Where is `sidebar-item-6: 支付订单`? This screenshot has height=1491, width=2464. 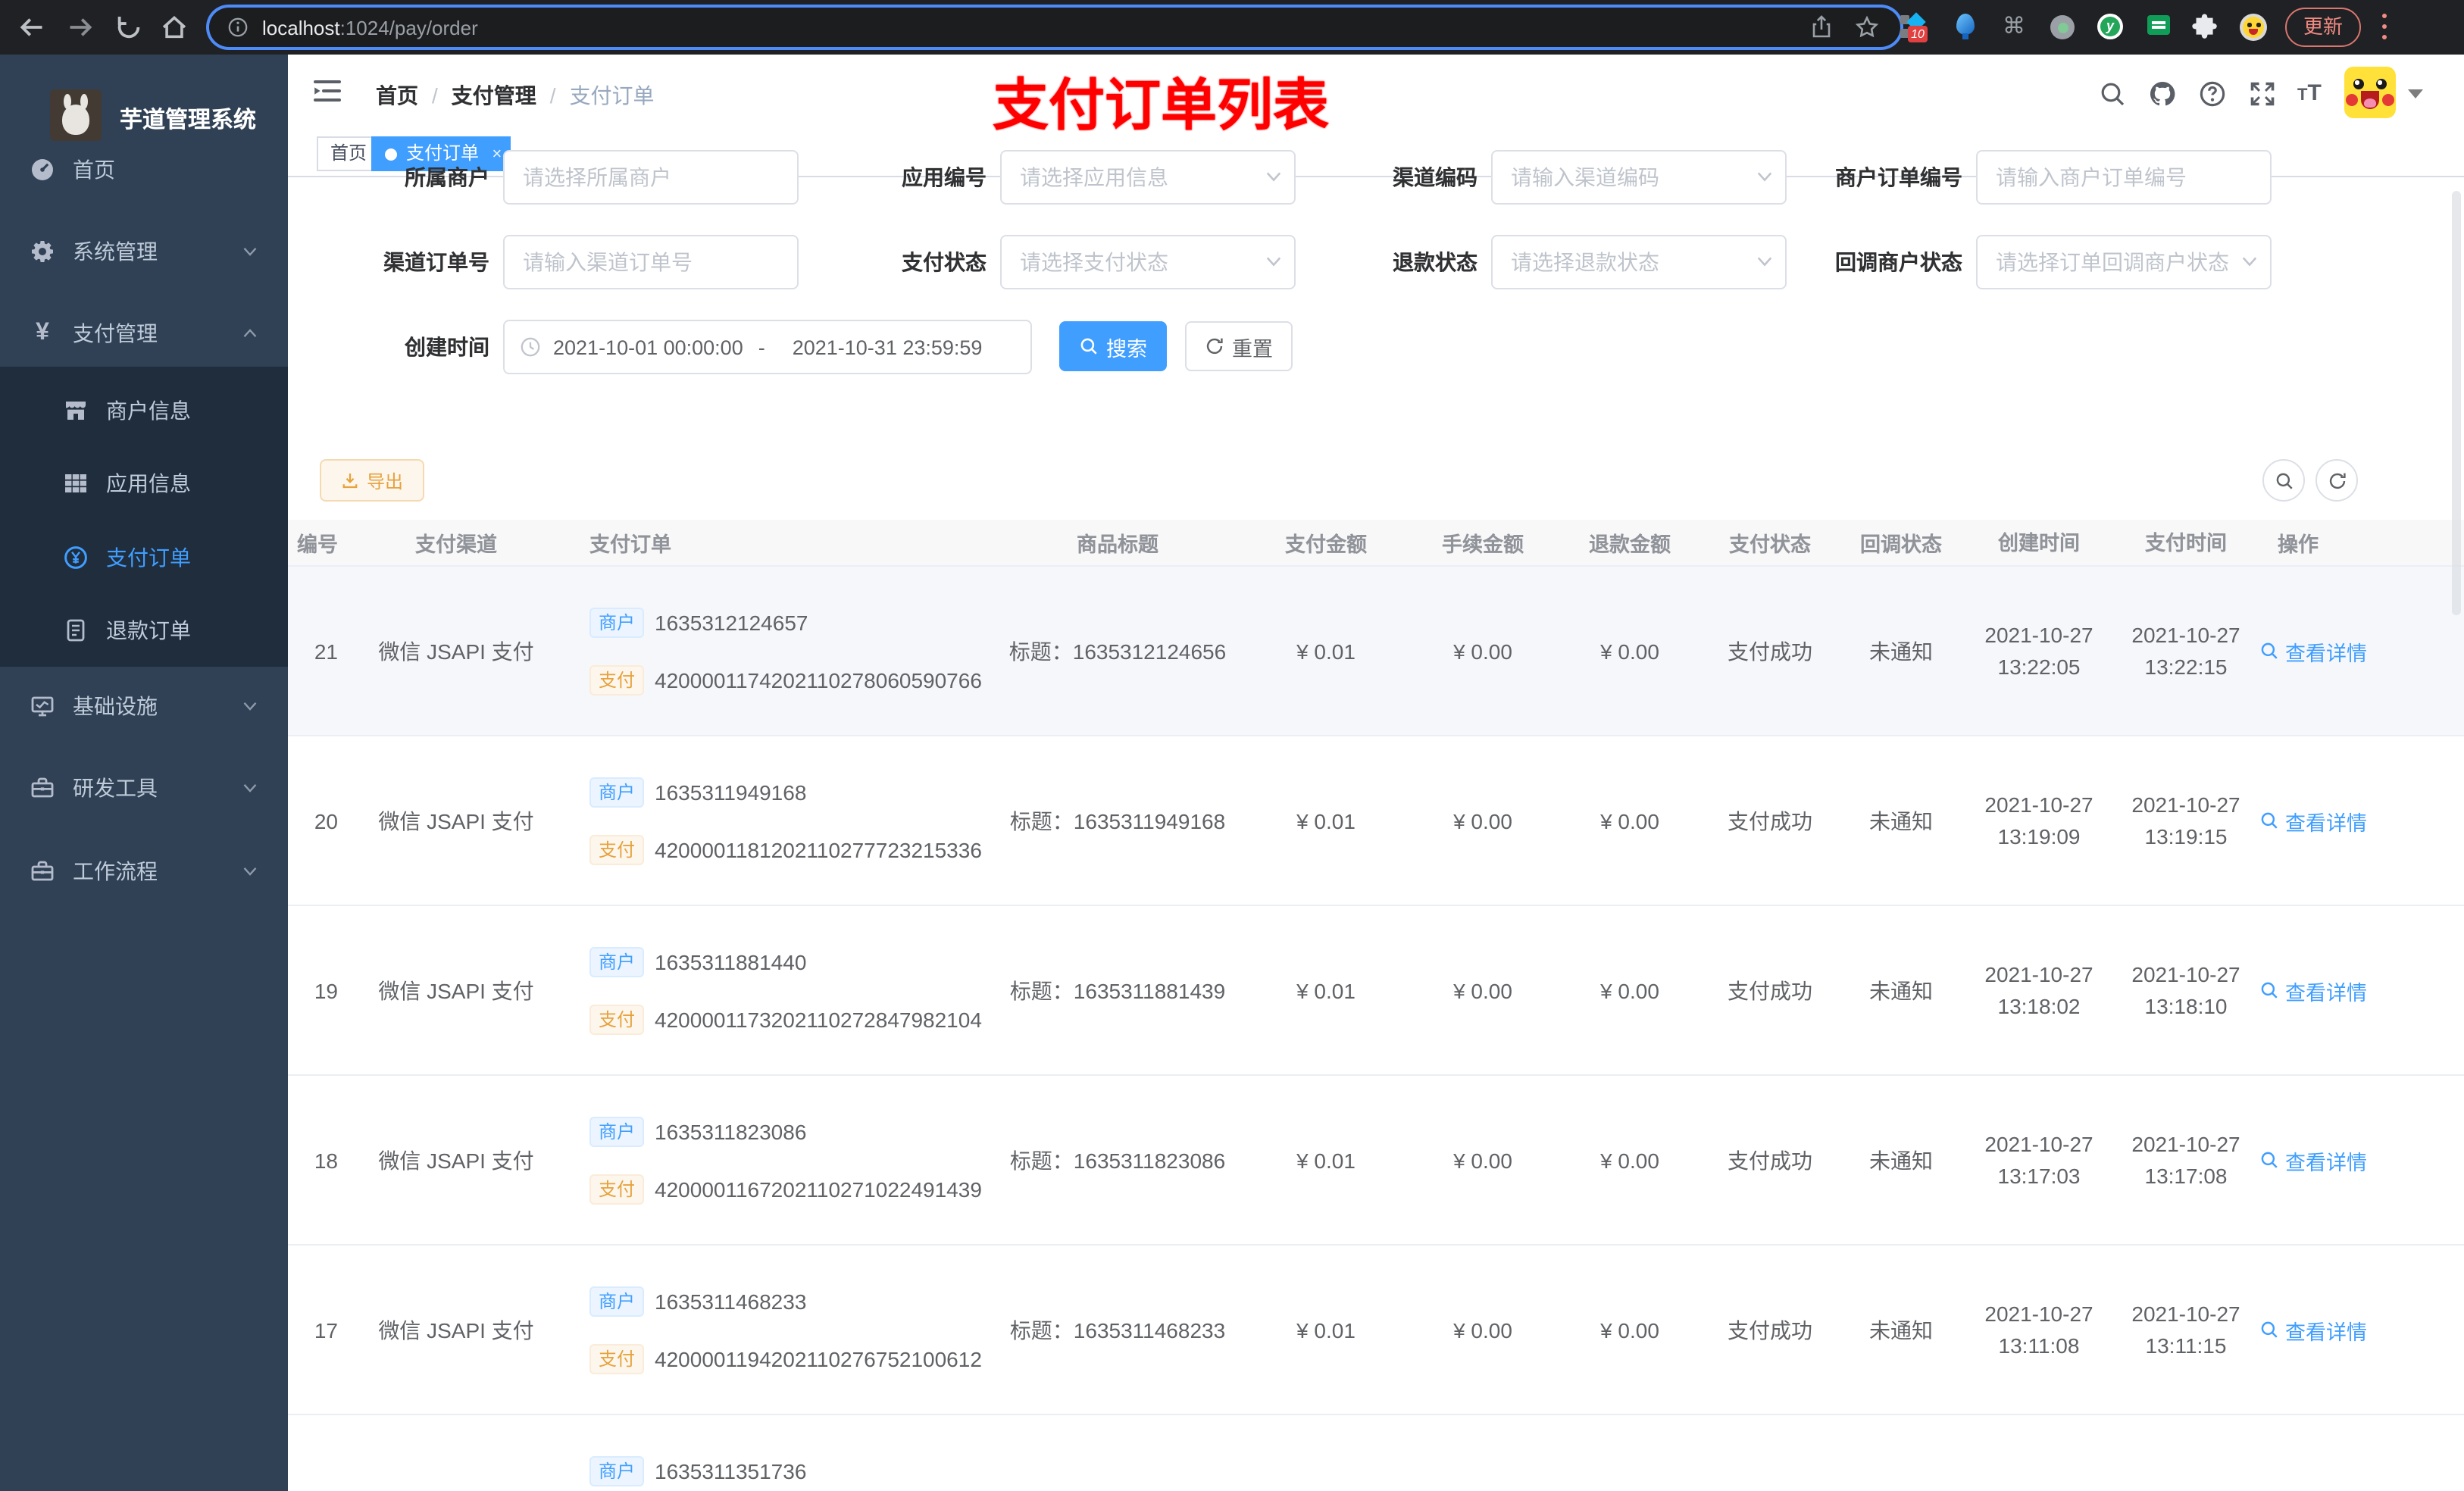 sidebar-item-6: 支付订单 is located at coordinates (144, 557).